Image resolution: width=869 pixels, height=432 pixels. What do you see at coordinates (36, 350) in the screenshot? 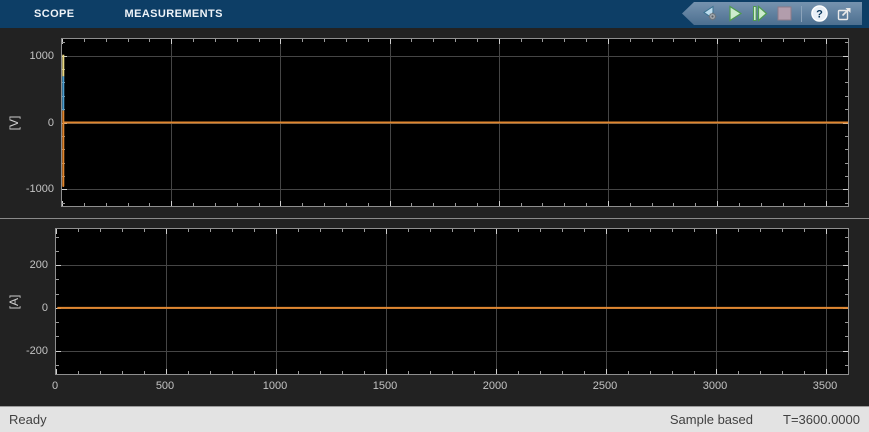
I see `y-tick-label: -200` at bounding box center [36, 350].